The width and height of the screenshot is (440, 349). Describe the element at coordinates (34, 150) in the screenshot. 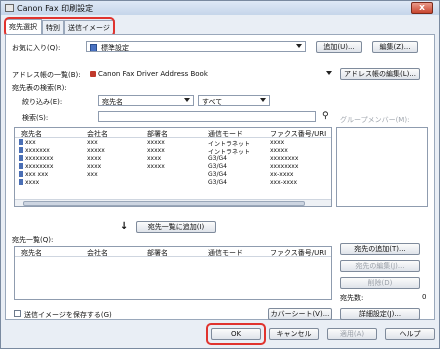

I see `list-item-name: xxxxxxx` at that location.